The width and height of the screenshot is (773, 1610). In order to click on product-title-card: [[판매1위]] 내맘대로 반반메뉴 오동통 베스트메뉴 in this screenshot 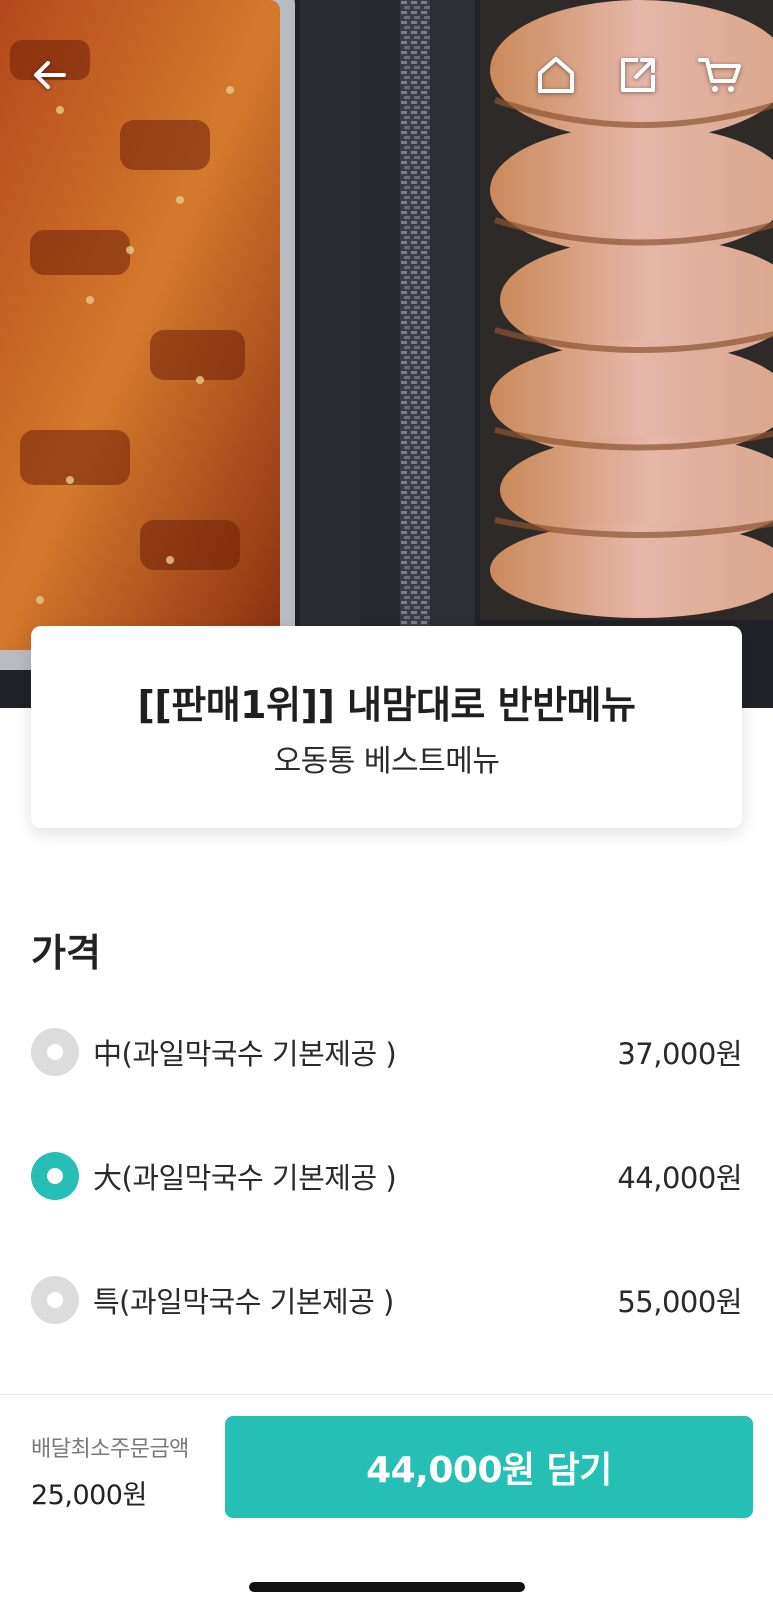, I will do `click(386, 727)`.